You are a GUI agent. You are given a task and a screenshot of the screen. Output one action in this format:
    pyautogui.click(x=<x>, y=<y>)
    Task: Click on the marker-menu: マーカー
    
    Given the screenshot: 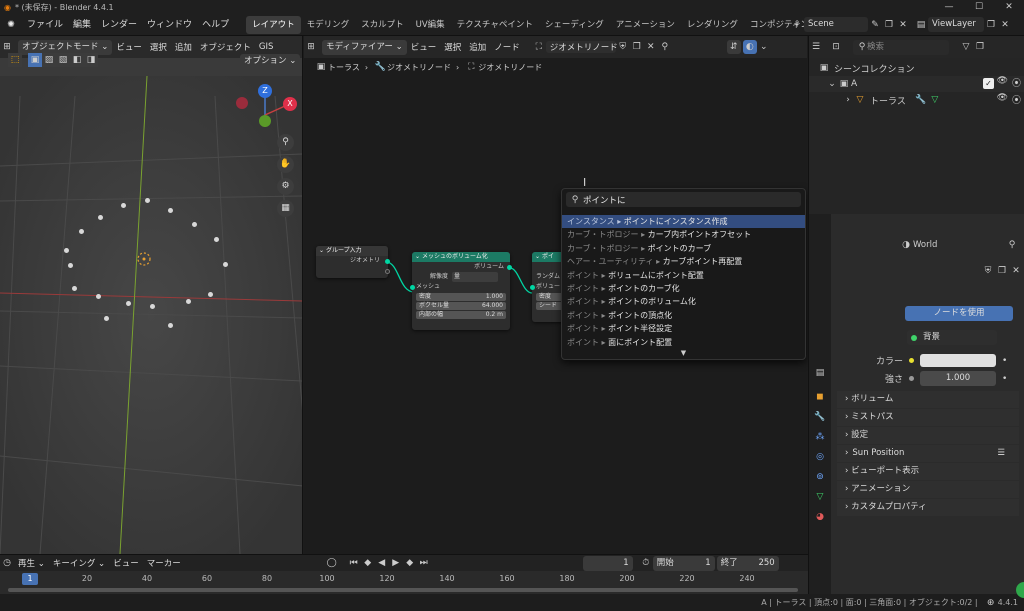 What is the action you would take?
    pyautogui.click(x=164, y=563)
    